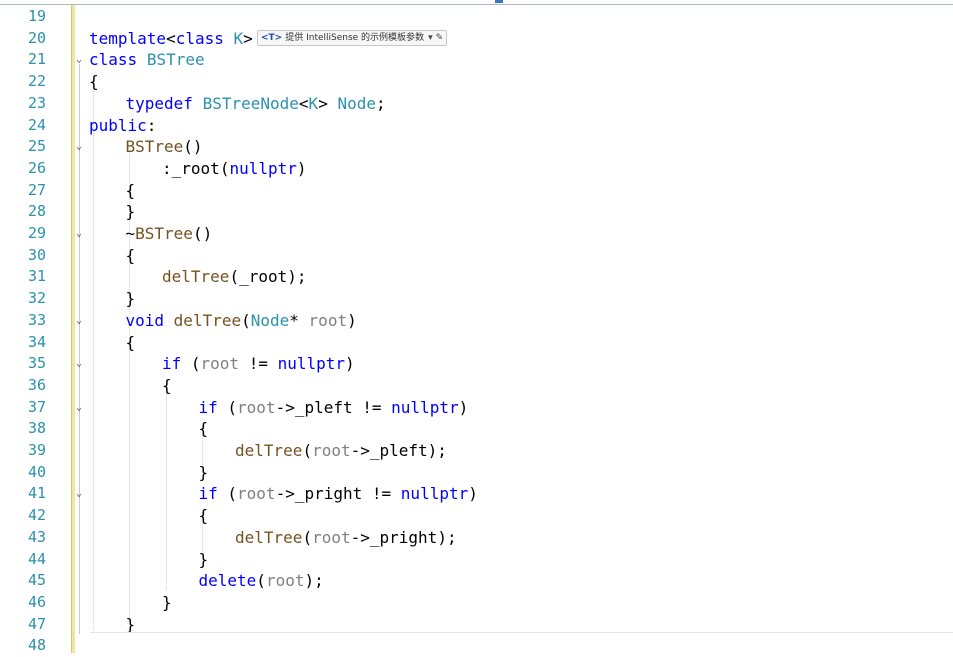 The height and width of the screenshot is (657, 953). Describe the element at coordinates (250, 103) in the screenshot. I see `code-token-type: BSTreeNode` at that location.